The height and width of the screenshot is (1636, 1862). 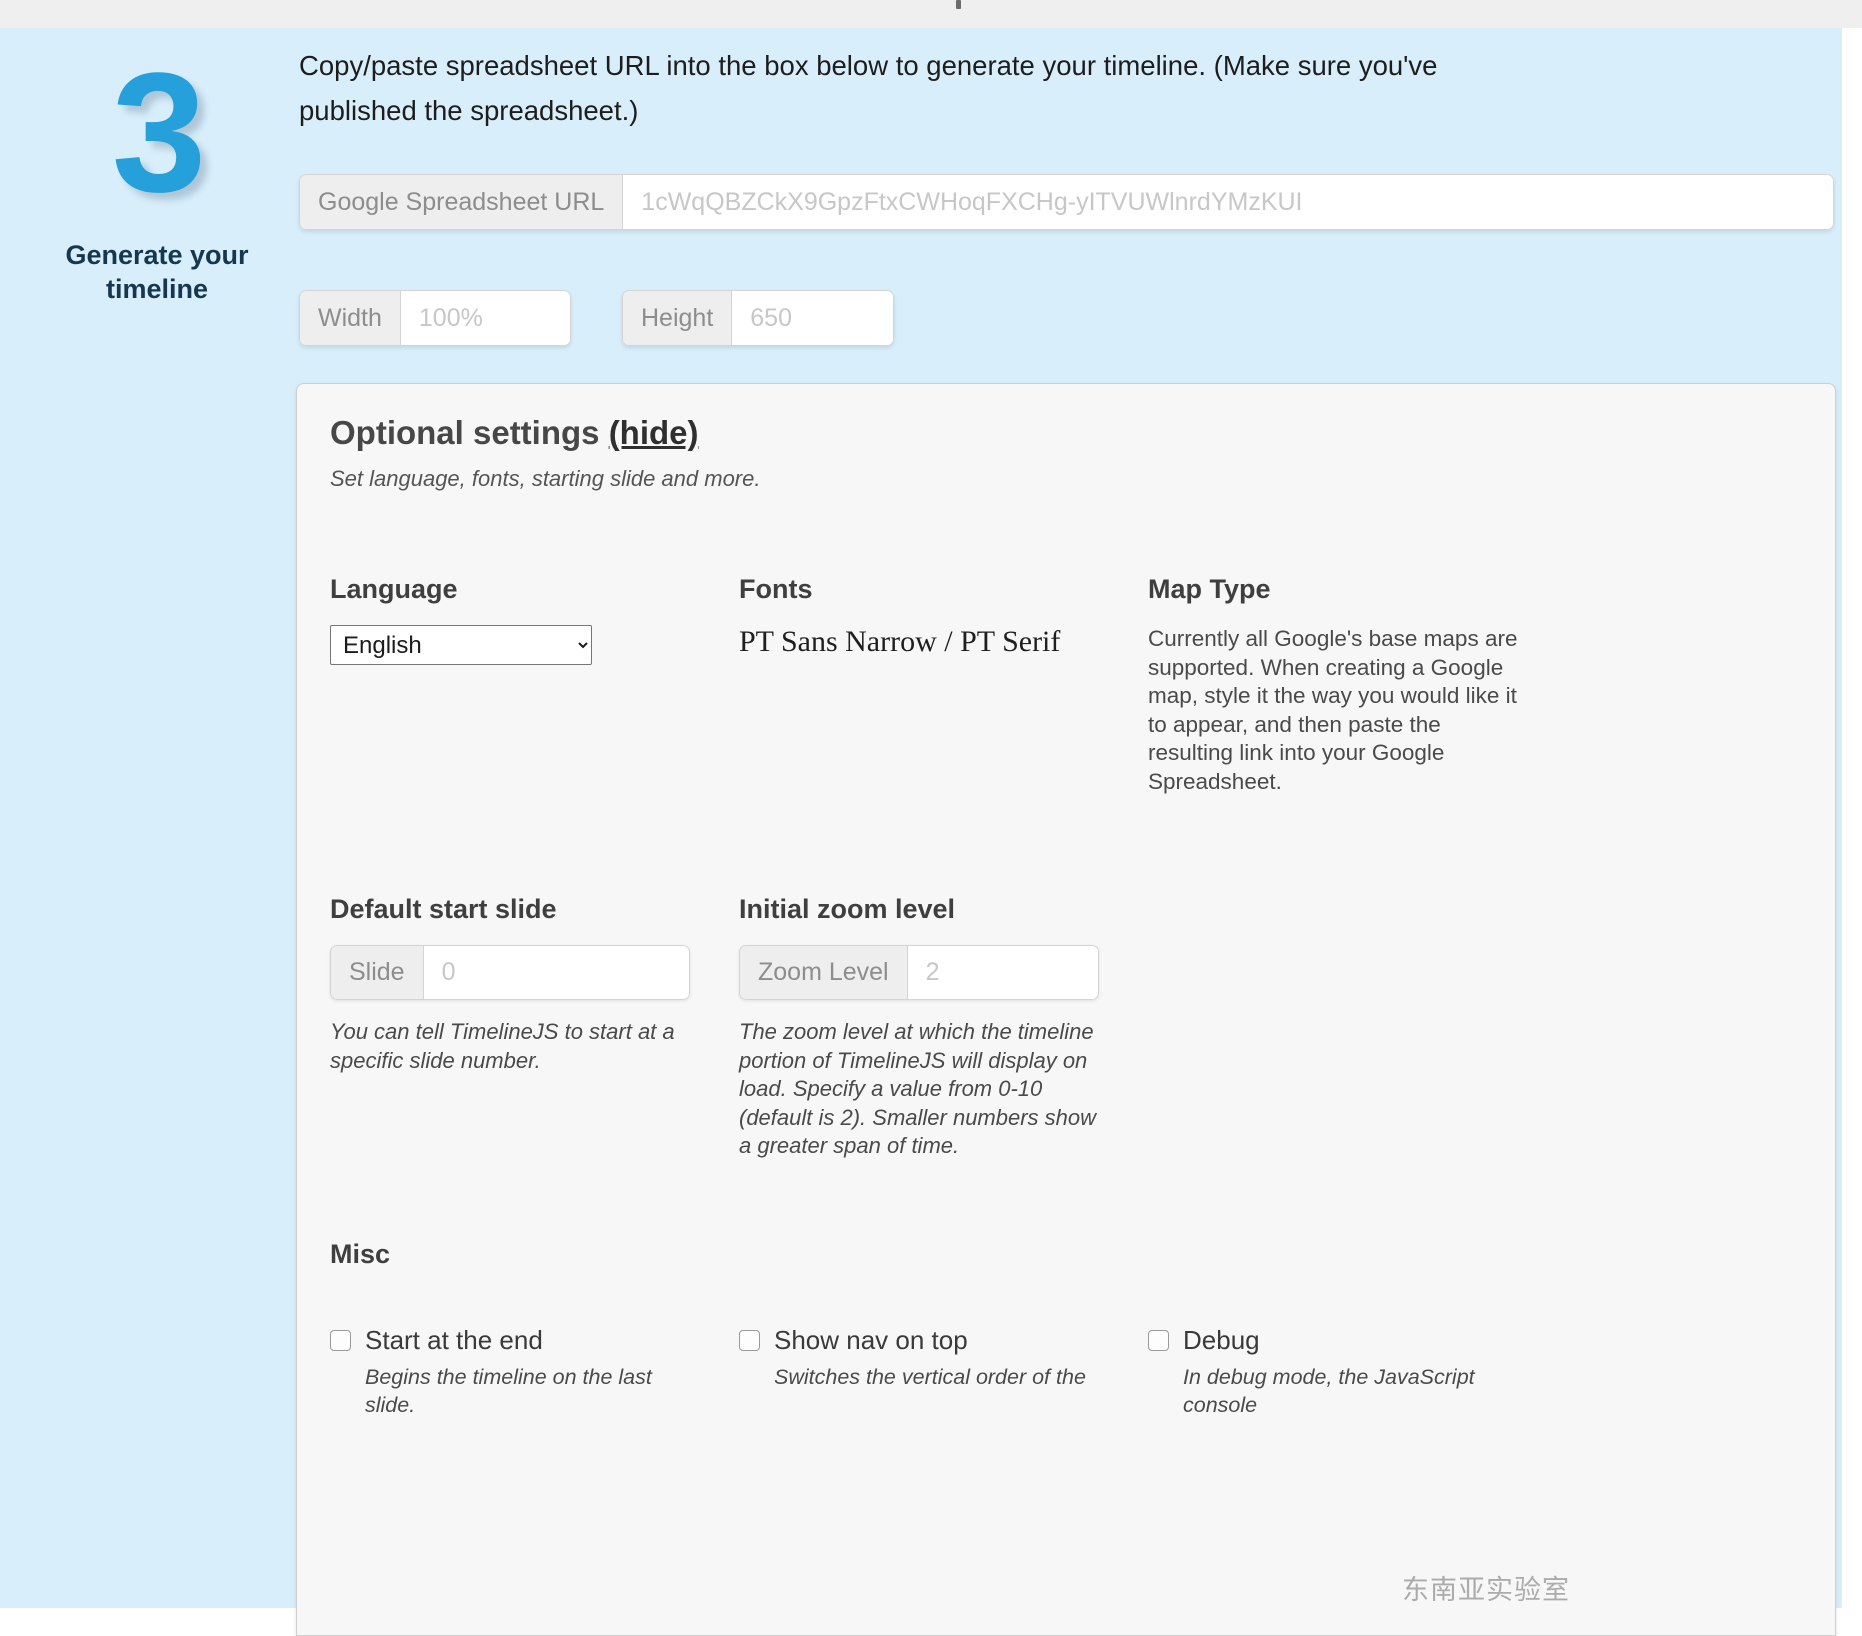 What do you see at coordinates (360, 1254) in the screenshot?
I see `misc-heading: Misc` at bounding box center [360, 1254].